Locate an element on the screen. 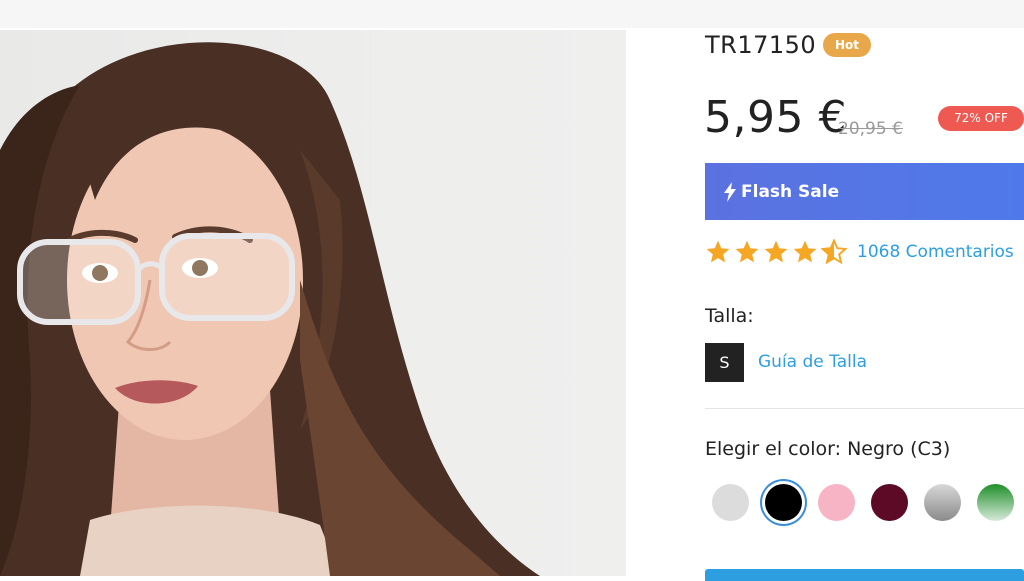  color-label: Elegir el color: Negro (C3) is located at coordinates (828, 449).